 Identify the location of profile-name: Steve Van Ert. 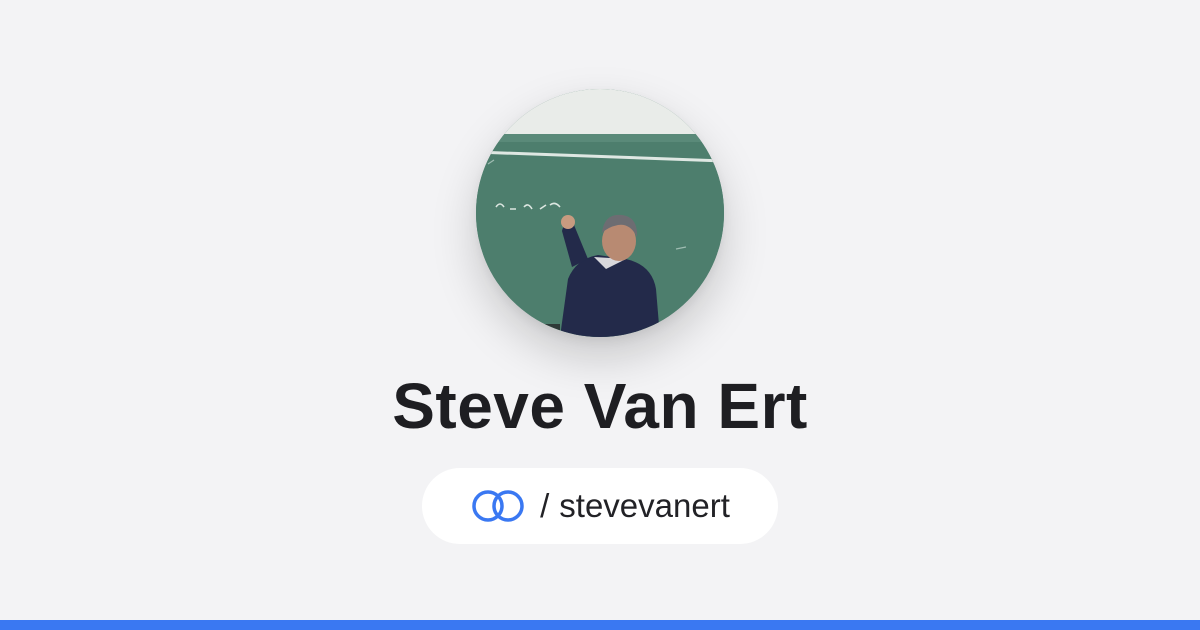
(600, 406).